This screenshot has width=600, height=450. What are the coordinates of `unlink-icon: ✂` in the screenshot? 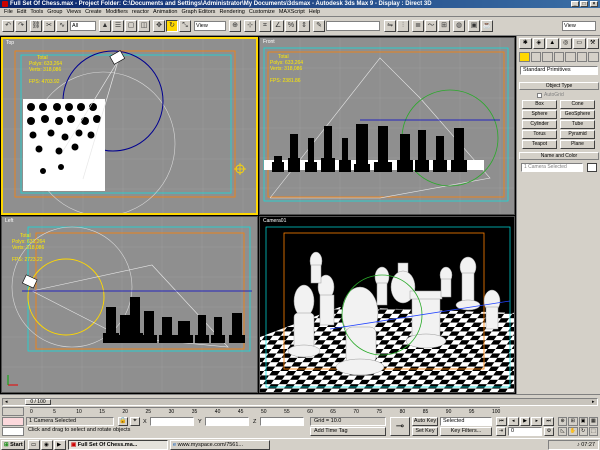 It's located at (49, 26).